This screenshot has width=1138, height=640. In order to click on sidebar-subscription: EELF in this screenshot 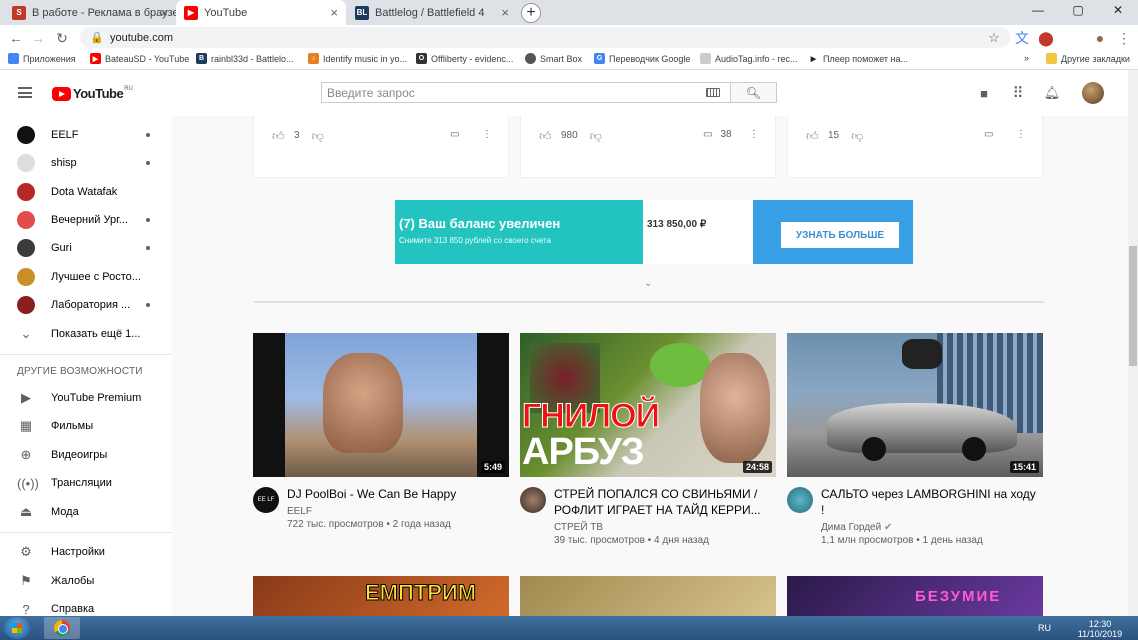, I will do `click(86, 135)`.